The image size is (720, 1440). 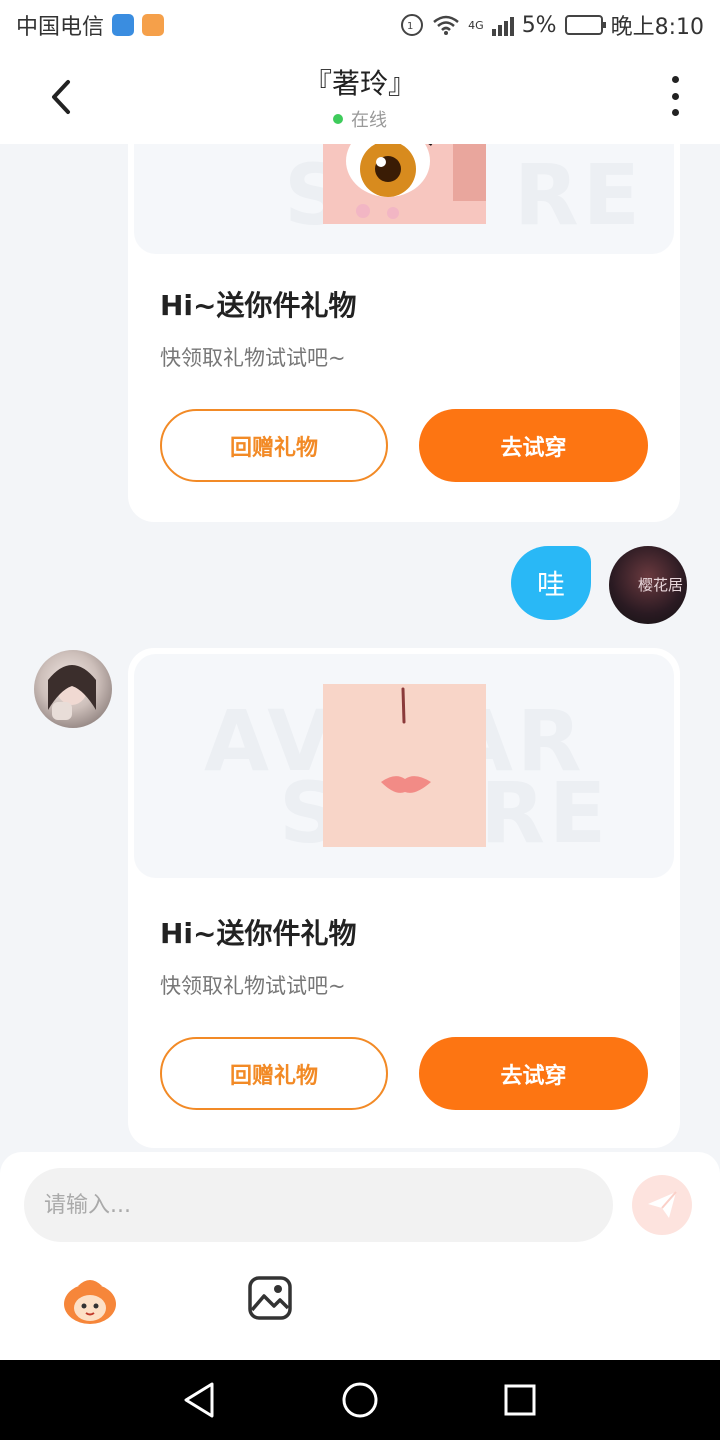 What do you see at coordinates (123, 25) in the screenshot?
I see `shield-app-icon` at bounding box center [123, 25].